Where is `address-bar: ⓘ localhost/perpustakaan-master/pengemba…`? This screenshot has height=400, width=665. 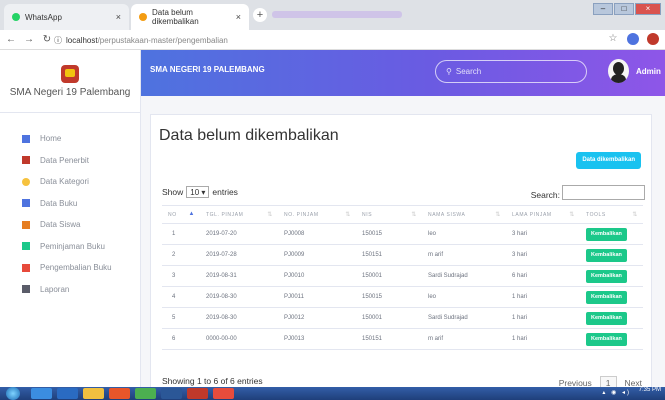 address-bar: ⓘ localhost/perpustakaan-master/pengemba… is located at coordinates (314, 40).